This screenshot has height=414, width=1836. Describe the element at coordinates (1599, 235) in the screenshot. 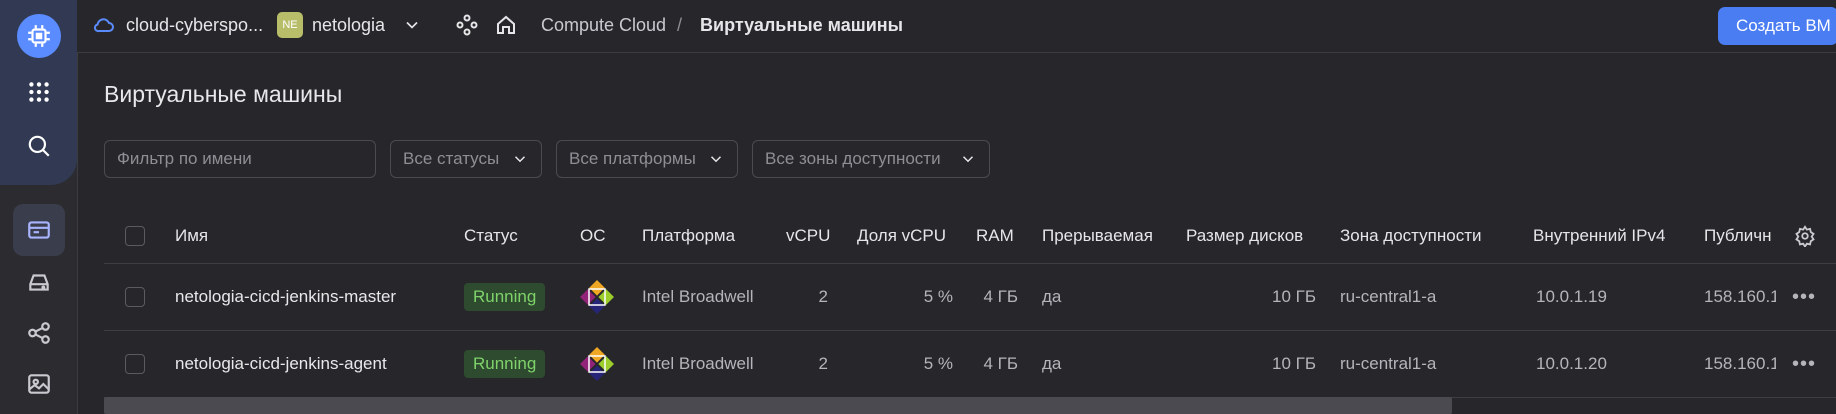

I see `col-ipv4: Внутренний IPv4` at that location.